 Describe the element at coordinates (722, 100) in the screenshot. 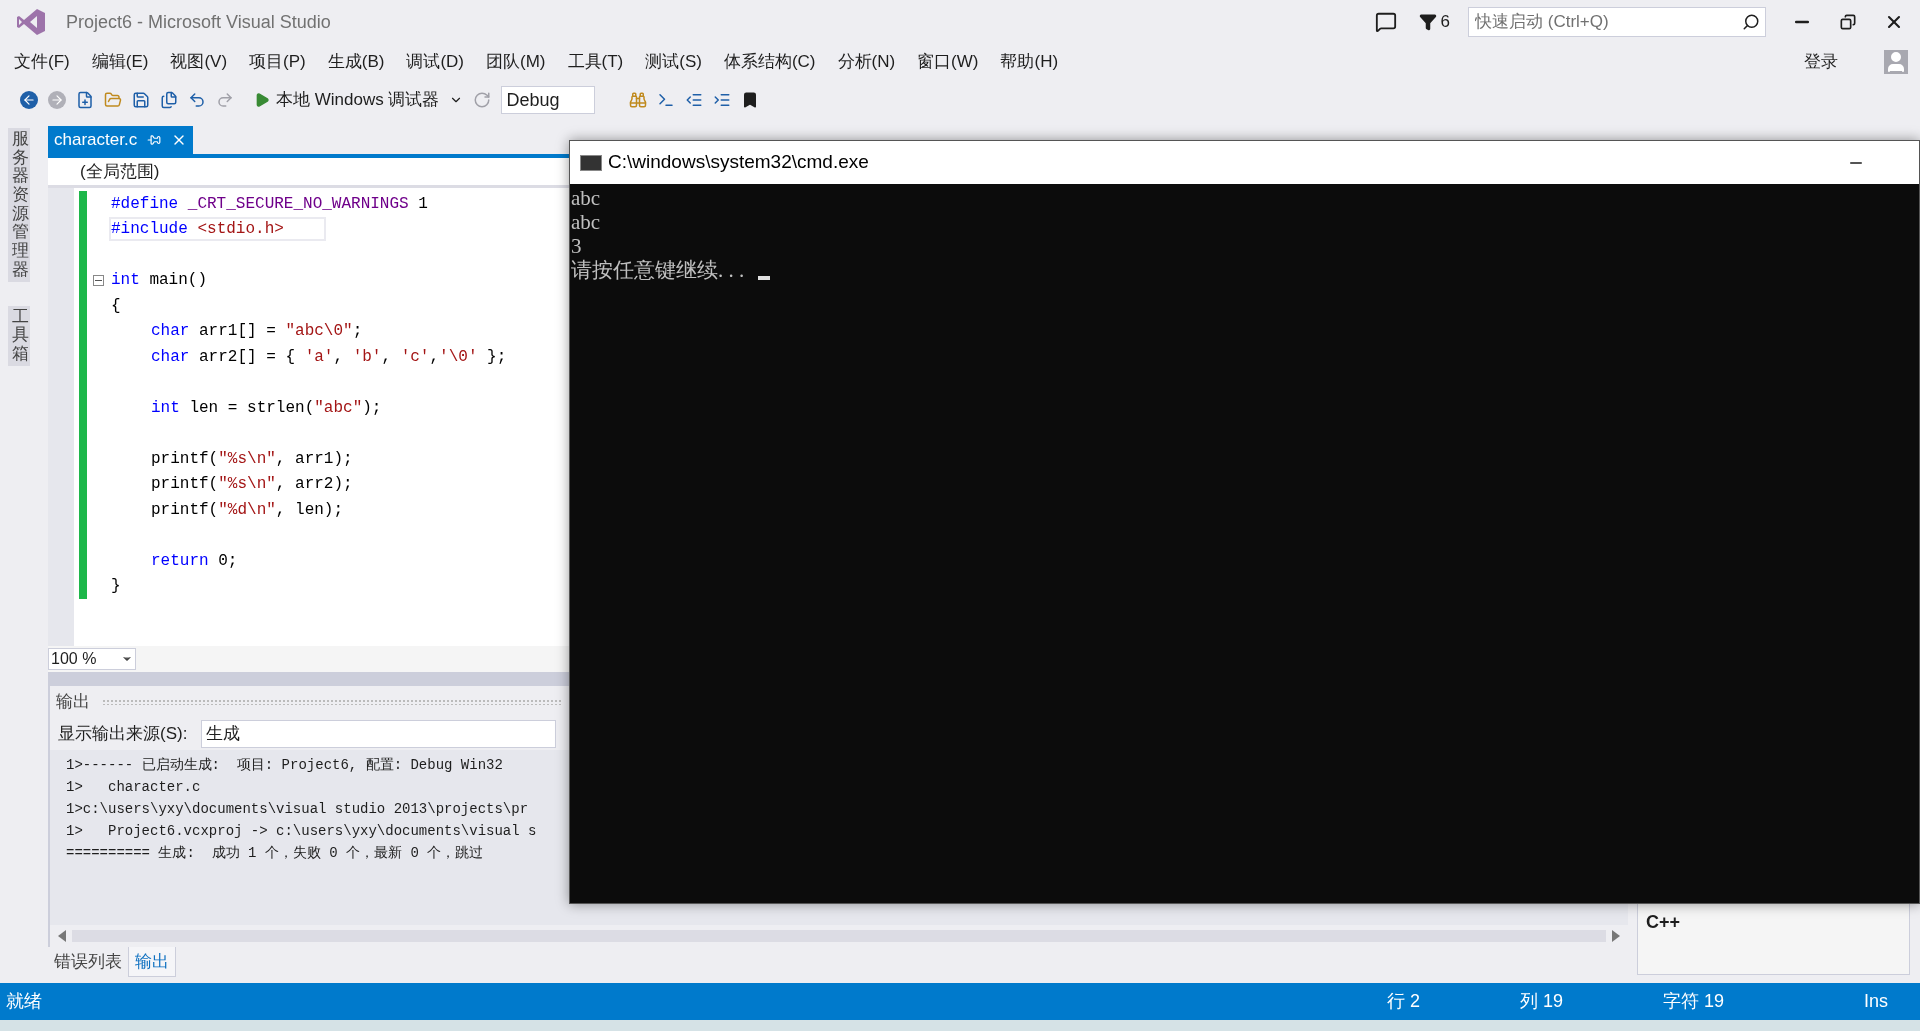

I see `indent-icon` at that location.